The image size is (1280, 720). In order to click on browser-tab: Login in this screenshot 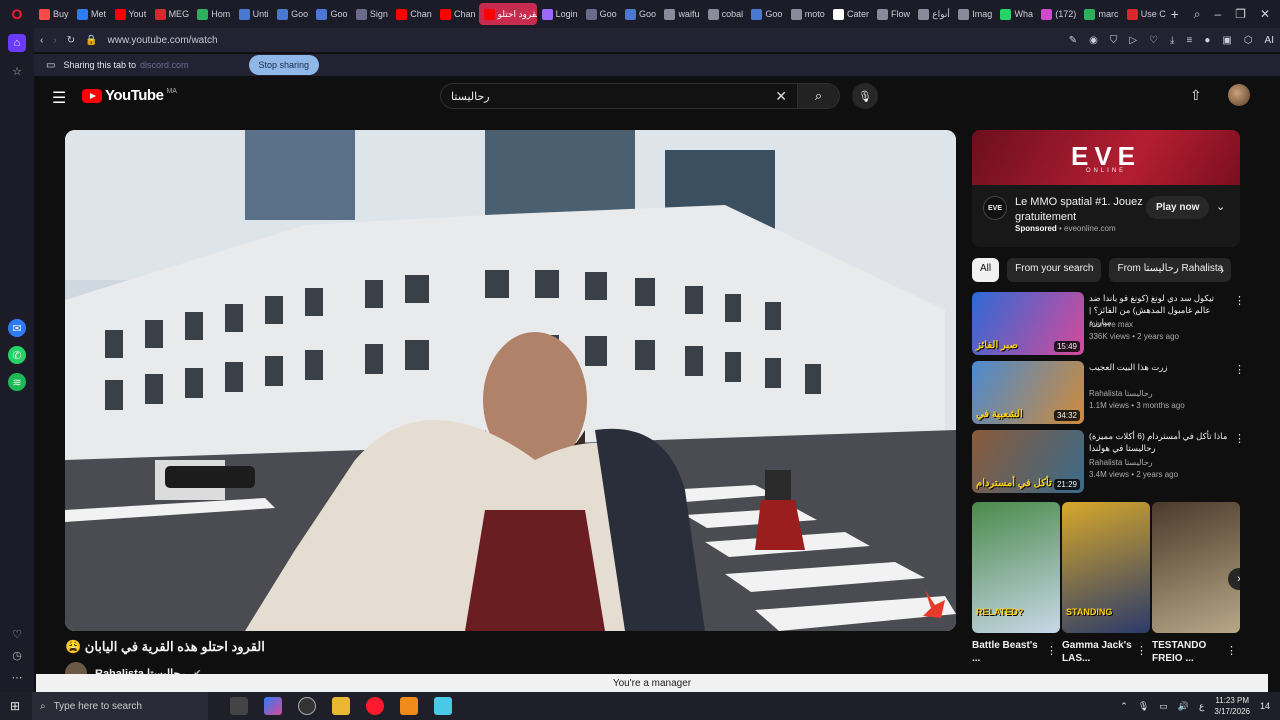, I will do `click(559, 14)`.